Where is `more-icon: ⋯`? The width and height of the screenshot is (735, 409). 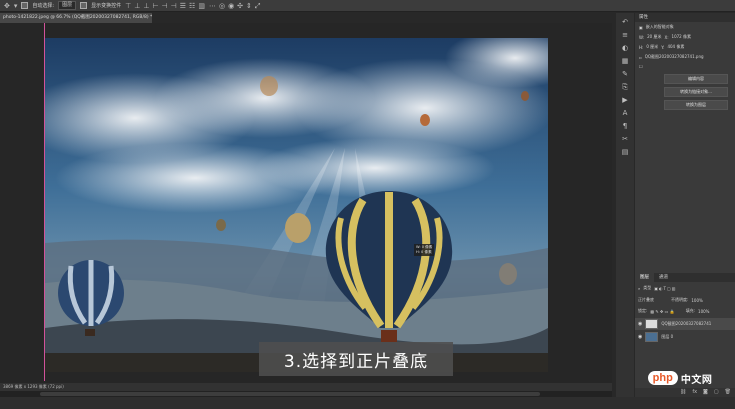
more-icon: ⋯ is located at coordinates (212, 6).